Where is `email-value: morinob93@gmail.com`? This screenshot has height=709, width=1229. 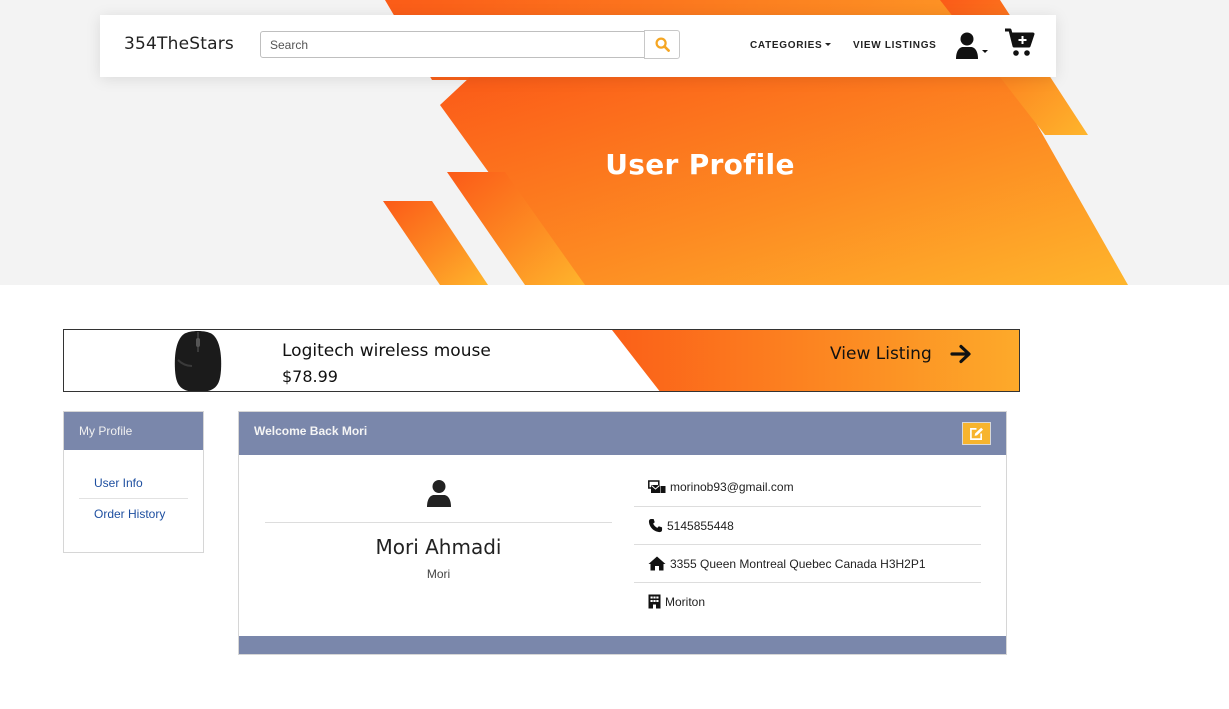
email-value: morinob93@gmail.com is located at coordinates (732, 487).